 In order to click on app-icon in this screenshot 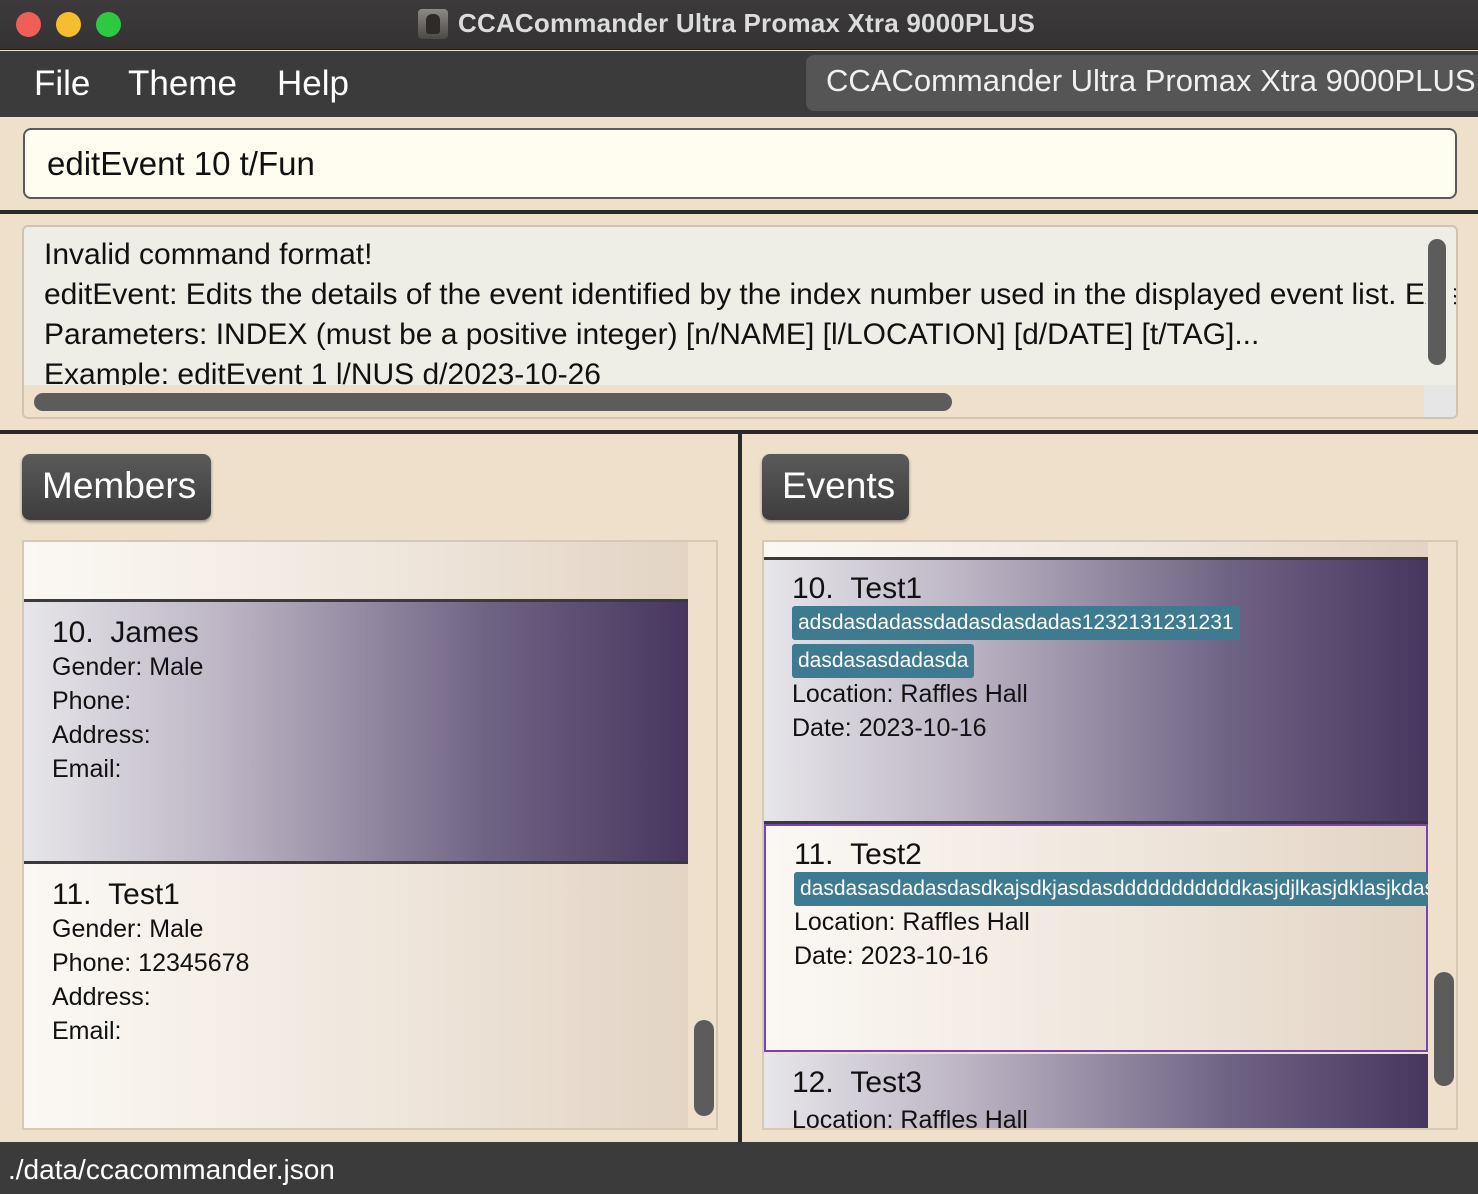, I will do `click(433, 24)`.